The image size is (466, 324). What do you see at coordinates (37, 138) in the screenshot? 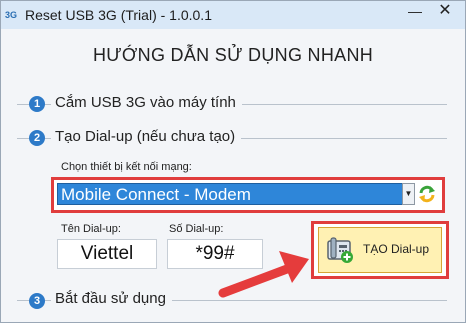
I see `step-2-badge: 2` at bounding box center [37, 138].